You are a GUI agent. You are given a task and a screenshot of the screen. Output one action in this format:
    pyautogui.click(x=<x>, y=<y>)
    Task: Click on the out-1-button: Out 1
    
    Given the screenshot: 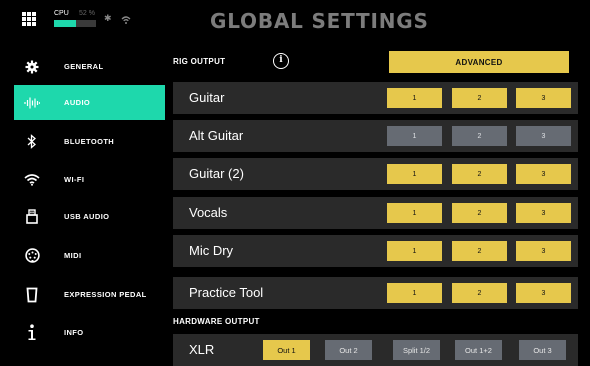 What is the action you would take?
    pyautogui.click(x=286, y=350)
    